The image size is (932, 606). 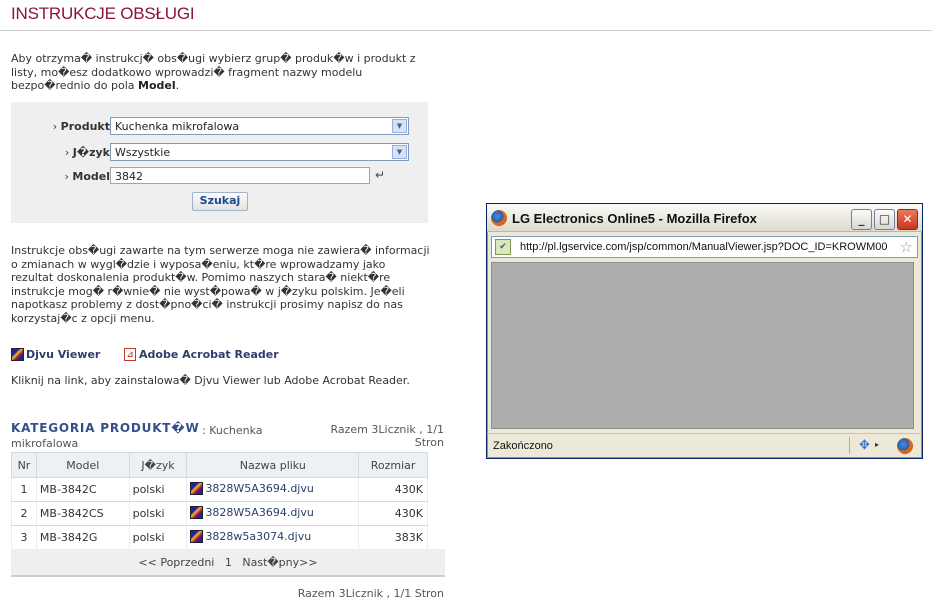 What do you see at coordinates (143, 152) in the screenshot?
I see `language-select-value: Wszystkie` at bounding box center [143, 152].